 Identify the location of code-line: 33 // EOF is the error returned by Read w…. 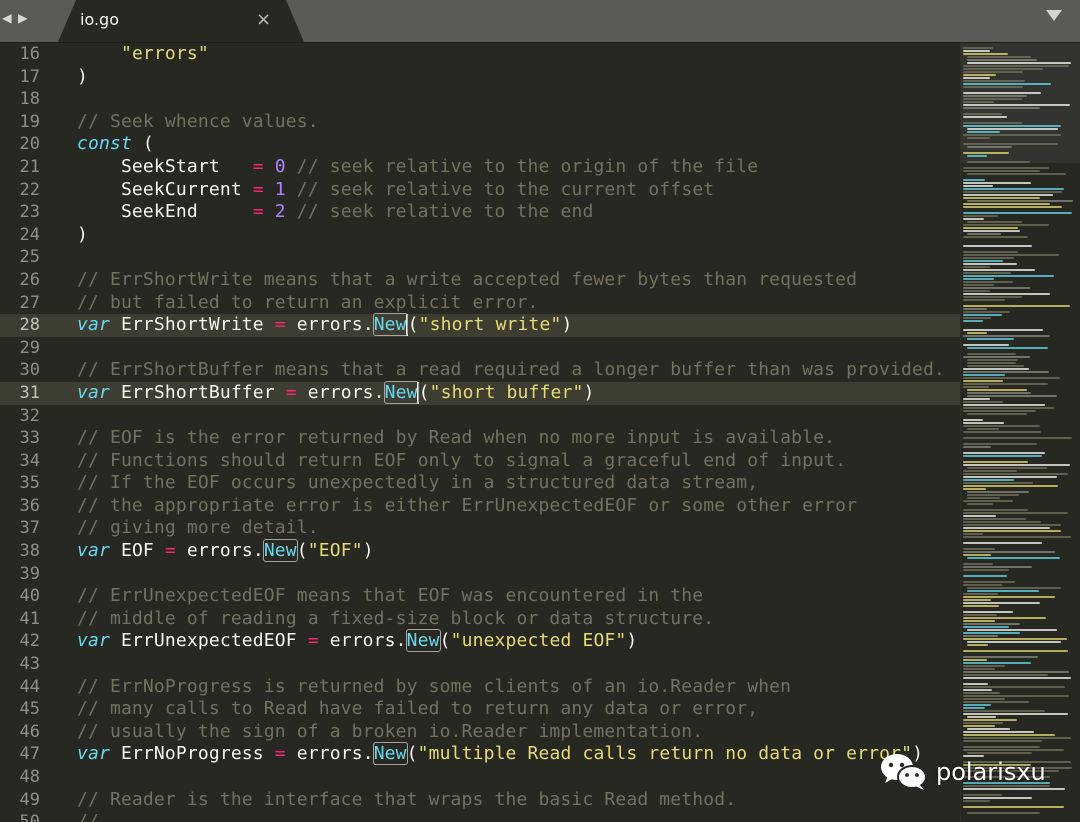
(480, 438).